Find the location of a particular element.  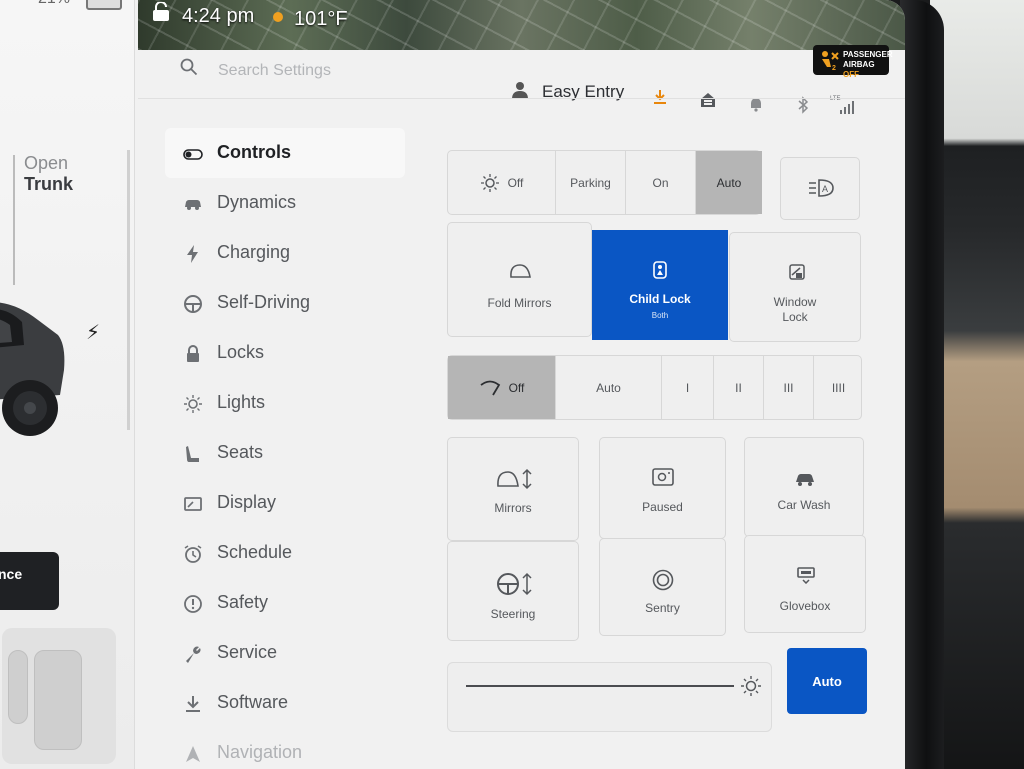

steering-label: Steering is located at coordinates (513, 614).